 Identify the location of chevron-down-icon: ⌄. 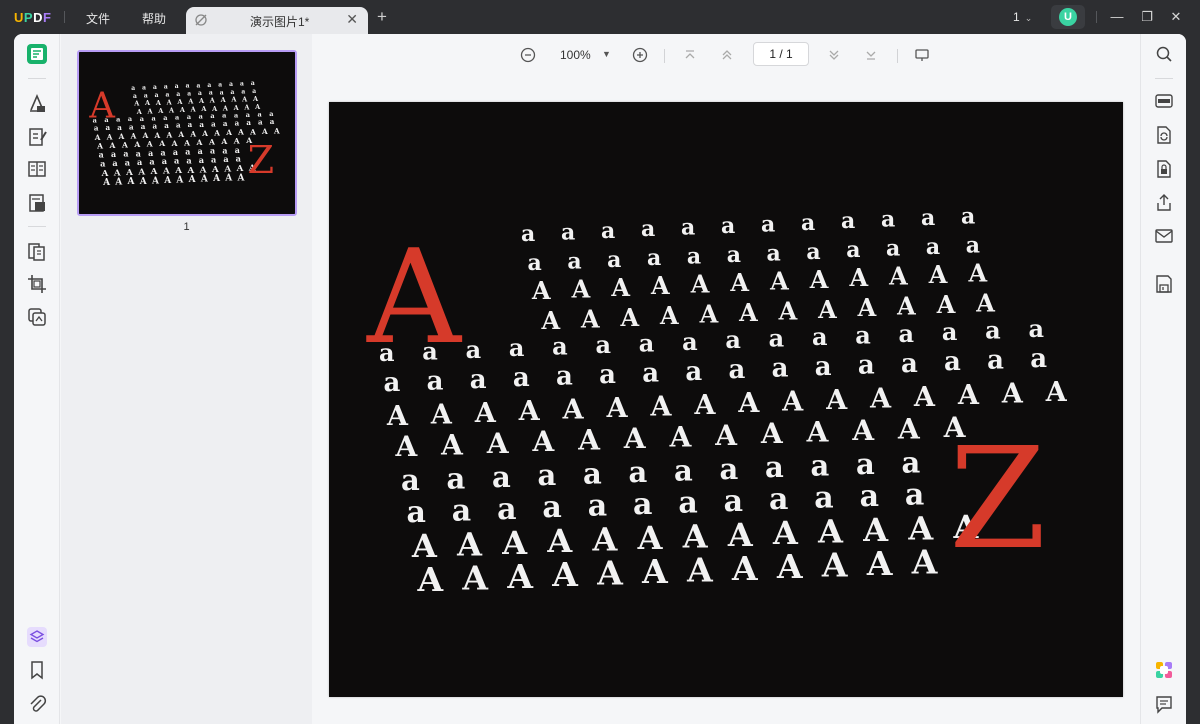
(1028, 18).